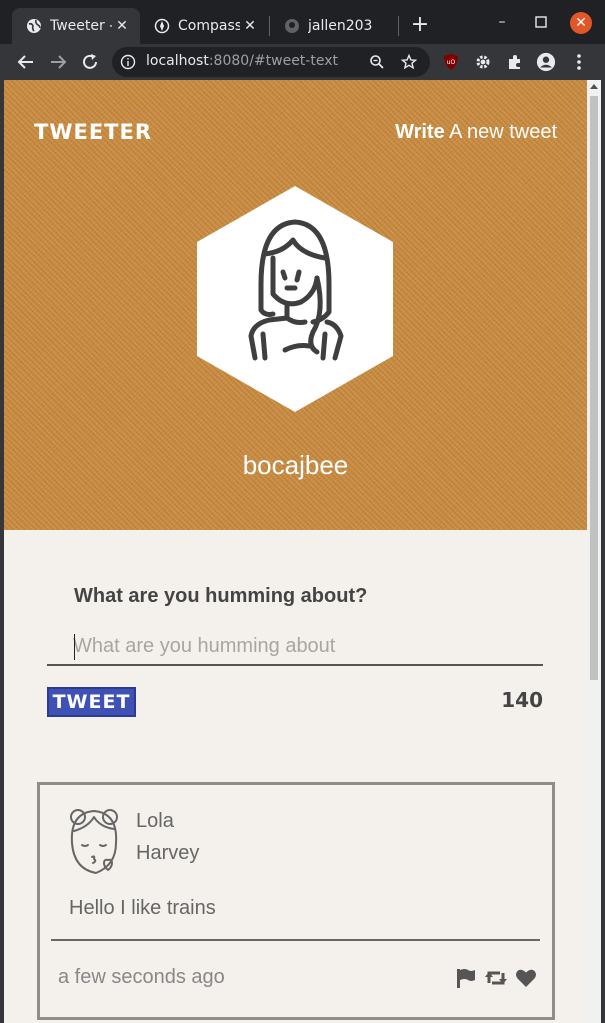  Describe the element at coordinates (209, 26) in the screenshot. I see `tab-title: Compass` at that location.